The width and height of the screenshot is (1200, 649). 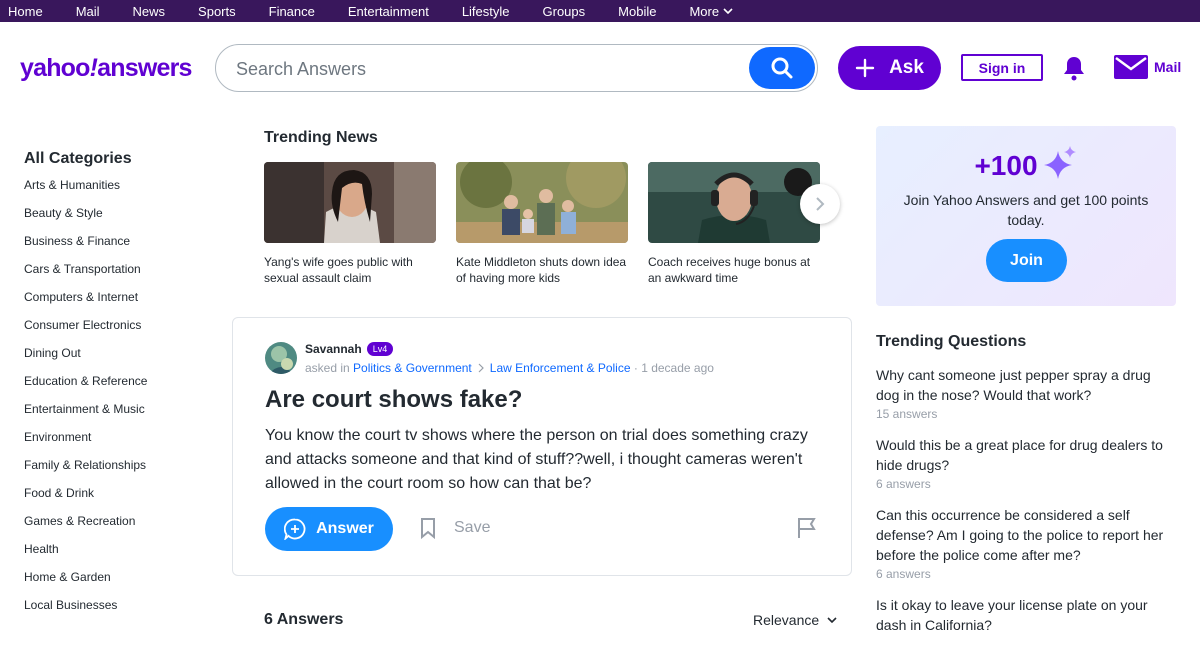 What do you see at coordinates (951, 341) in the screenshot?
I see `trending-questions-title: Trending Questions` at bounding box center [951, 341].